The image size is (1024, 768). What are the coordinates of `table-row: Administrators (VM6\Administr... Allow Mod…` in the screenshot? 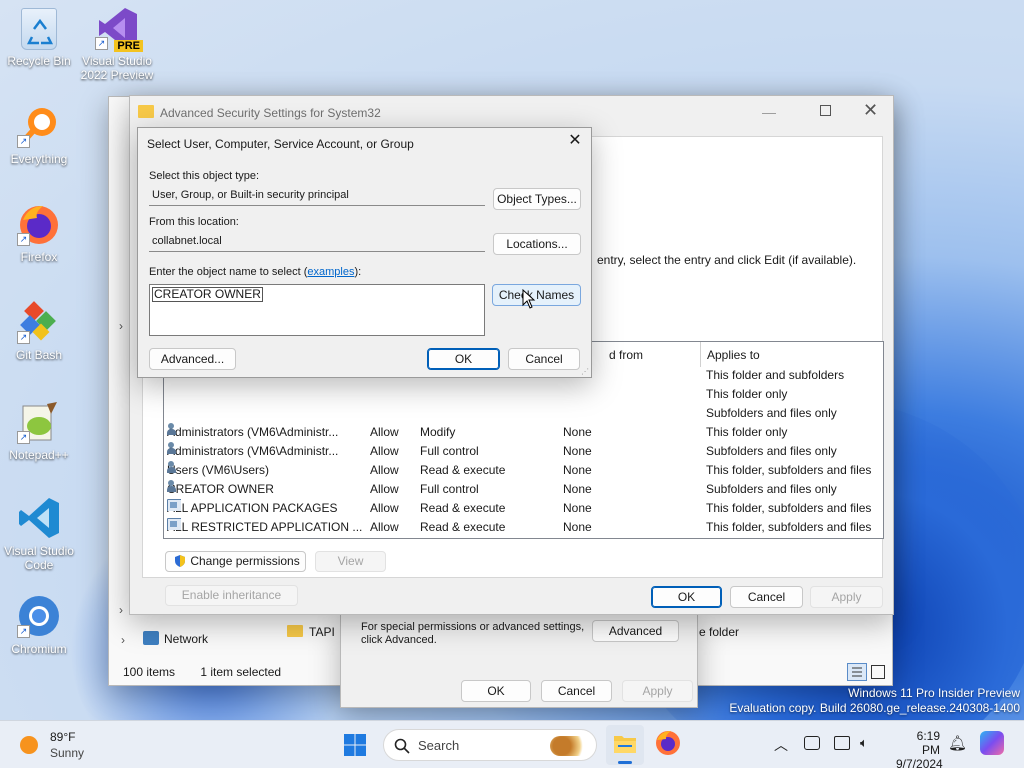 It's located at (523, 432).